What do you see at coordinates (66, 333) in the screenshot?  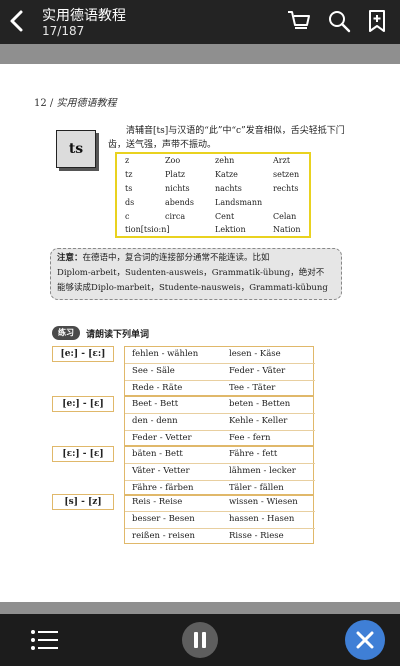 I see `exercise-badge: 练习` at bounding box center [66, 333].